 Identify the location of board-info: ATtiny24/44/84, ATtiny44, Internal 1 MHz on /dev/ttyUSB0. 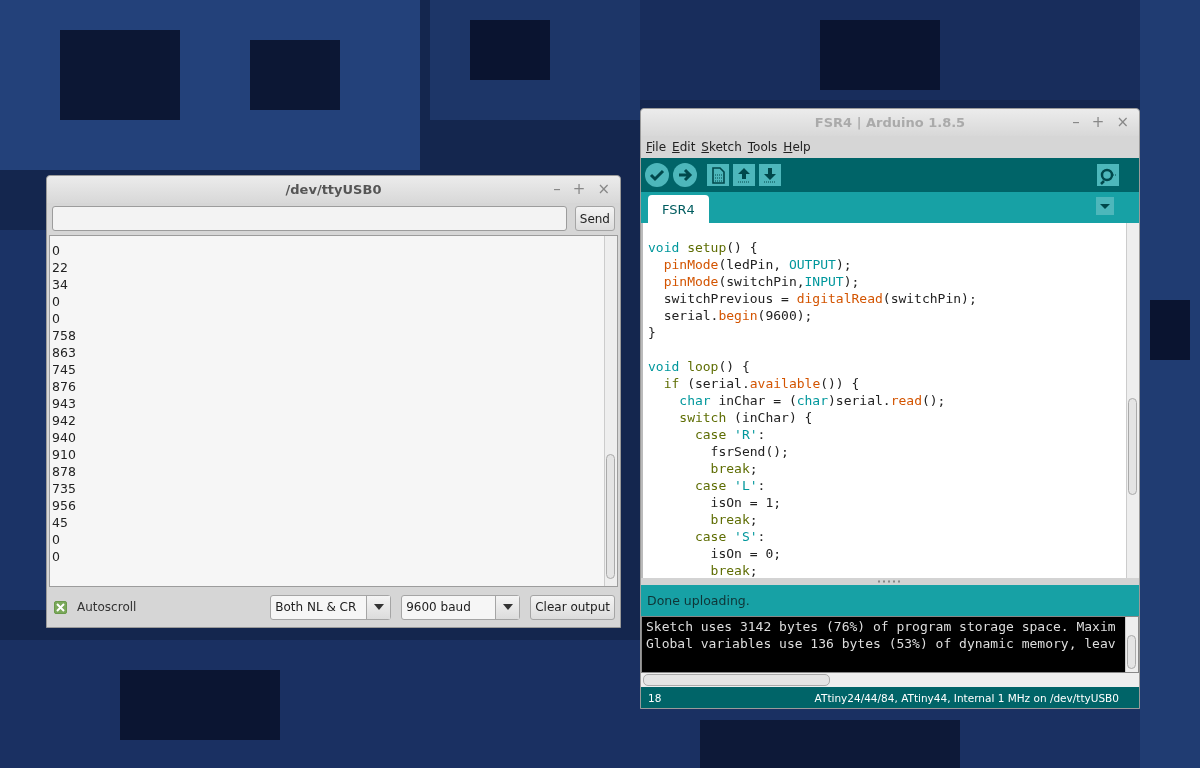
(966, 697).